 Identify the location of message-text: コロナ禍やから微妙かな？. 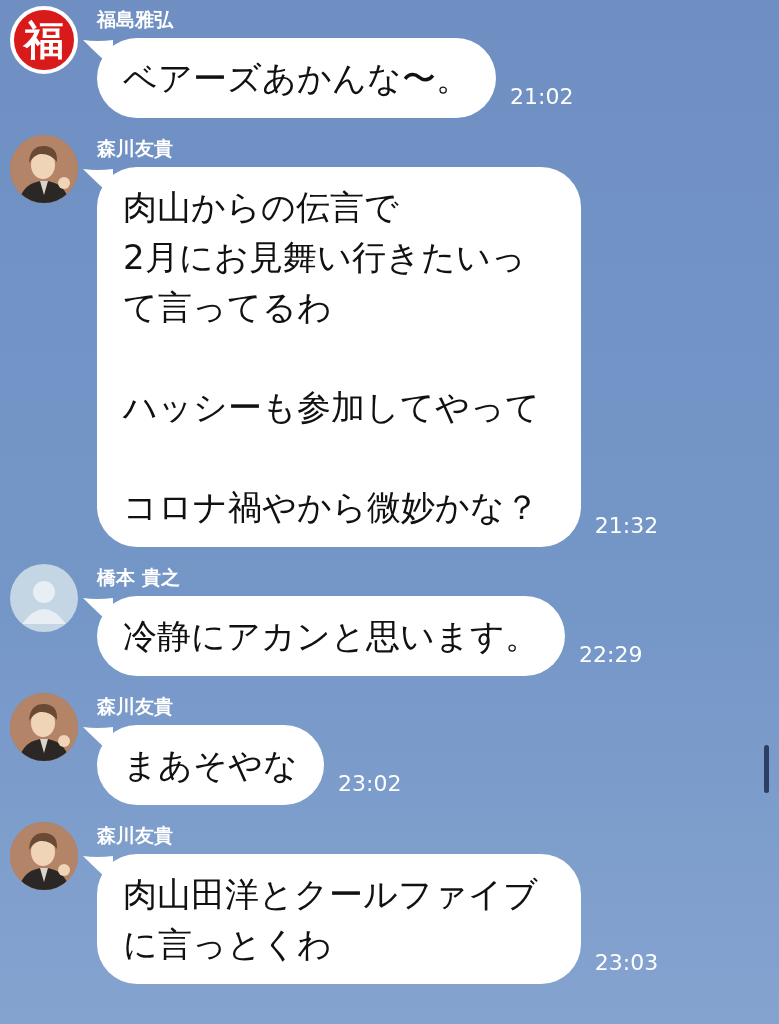
(331, 507).